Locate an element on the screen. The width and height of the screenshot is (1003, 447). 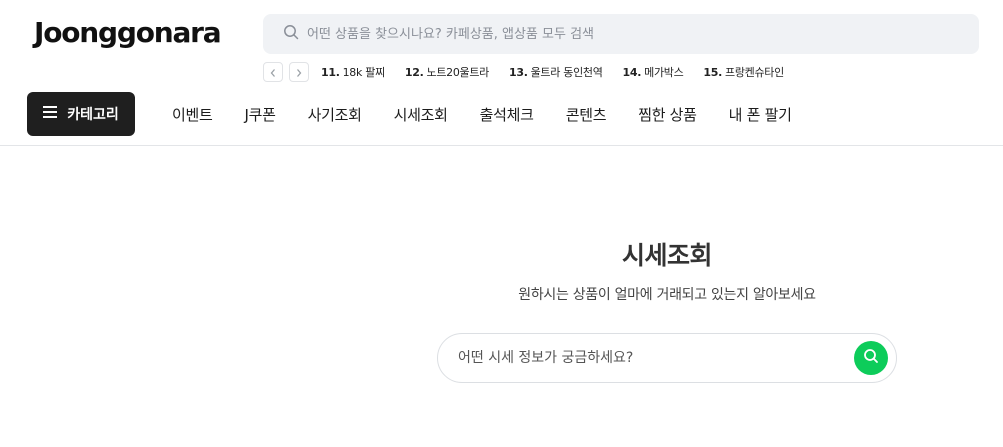
menu-icon is located at coordinates (55, 114).